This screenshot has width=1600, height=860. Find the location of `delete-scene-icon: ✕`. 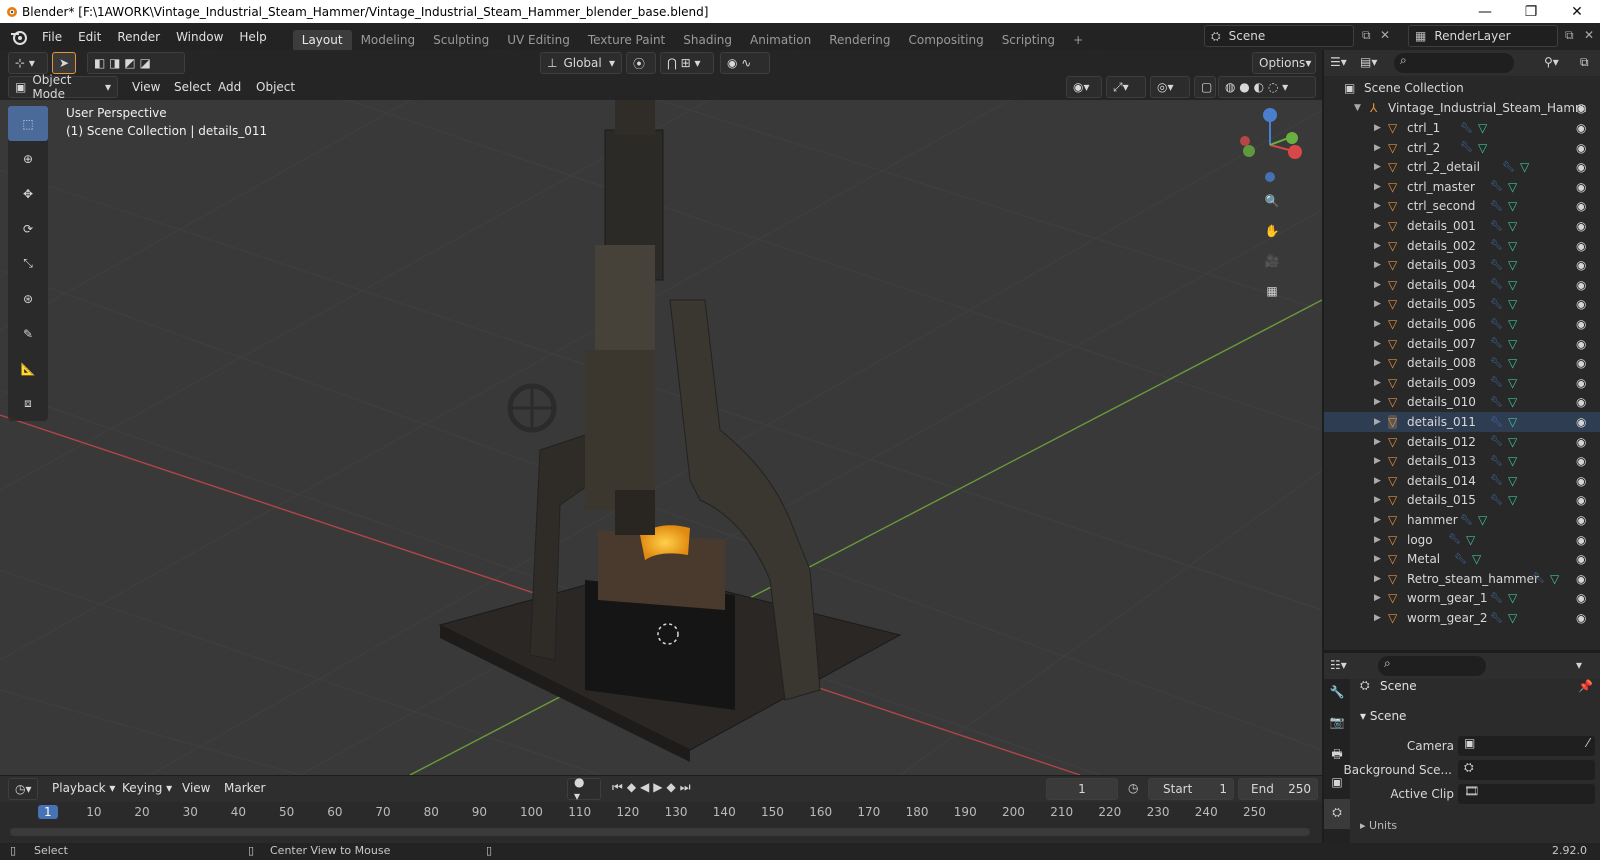

delete-scene-icon: ✕ is located at coordinates (1385, 35).